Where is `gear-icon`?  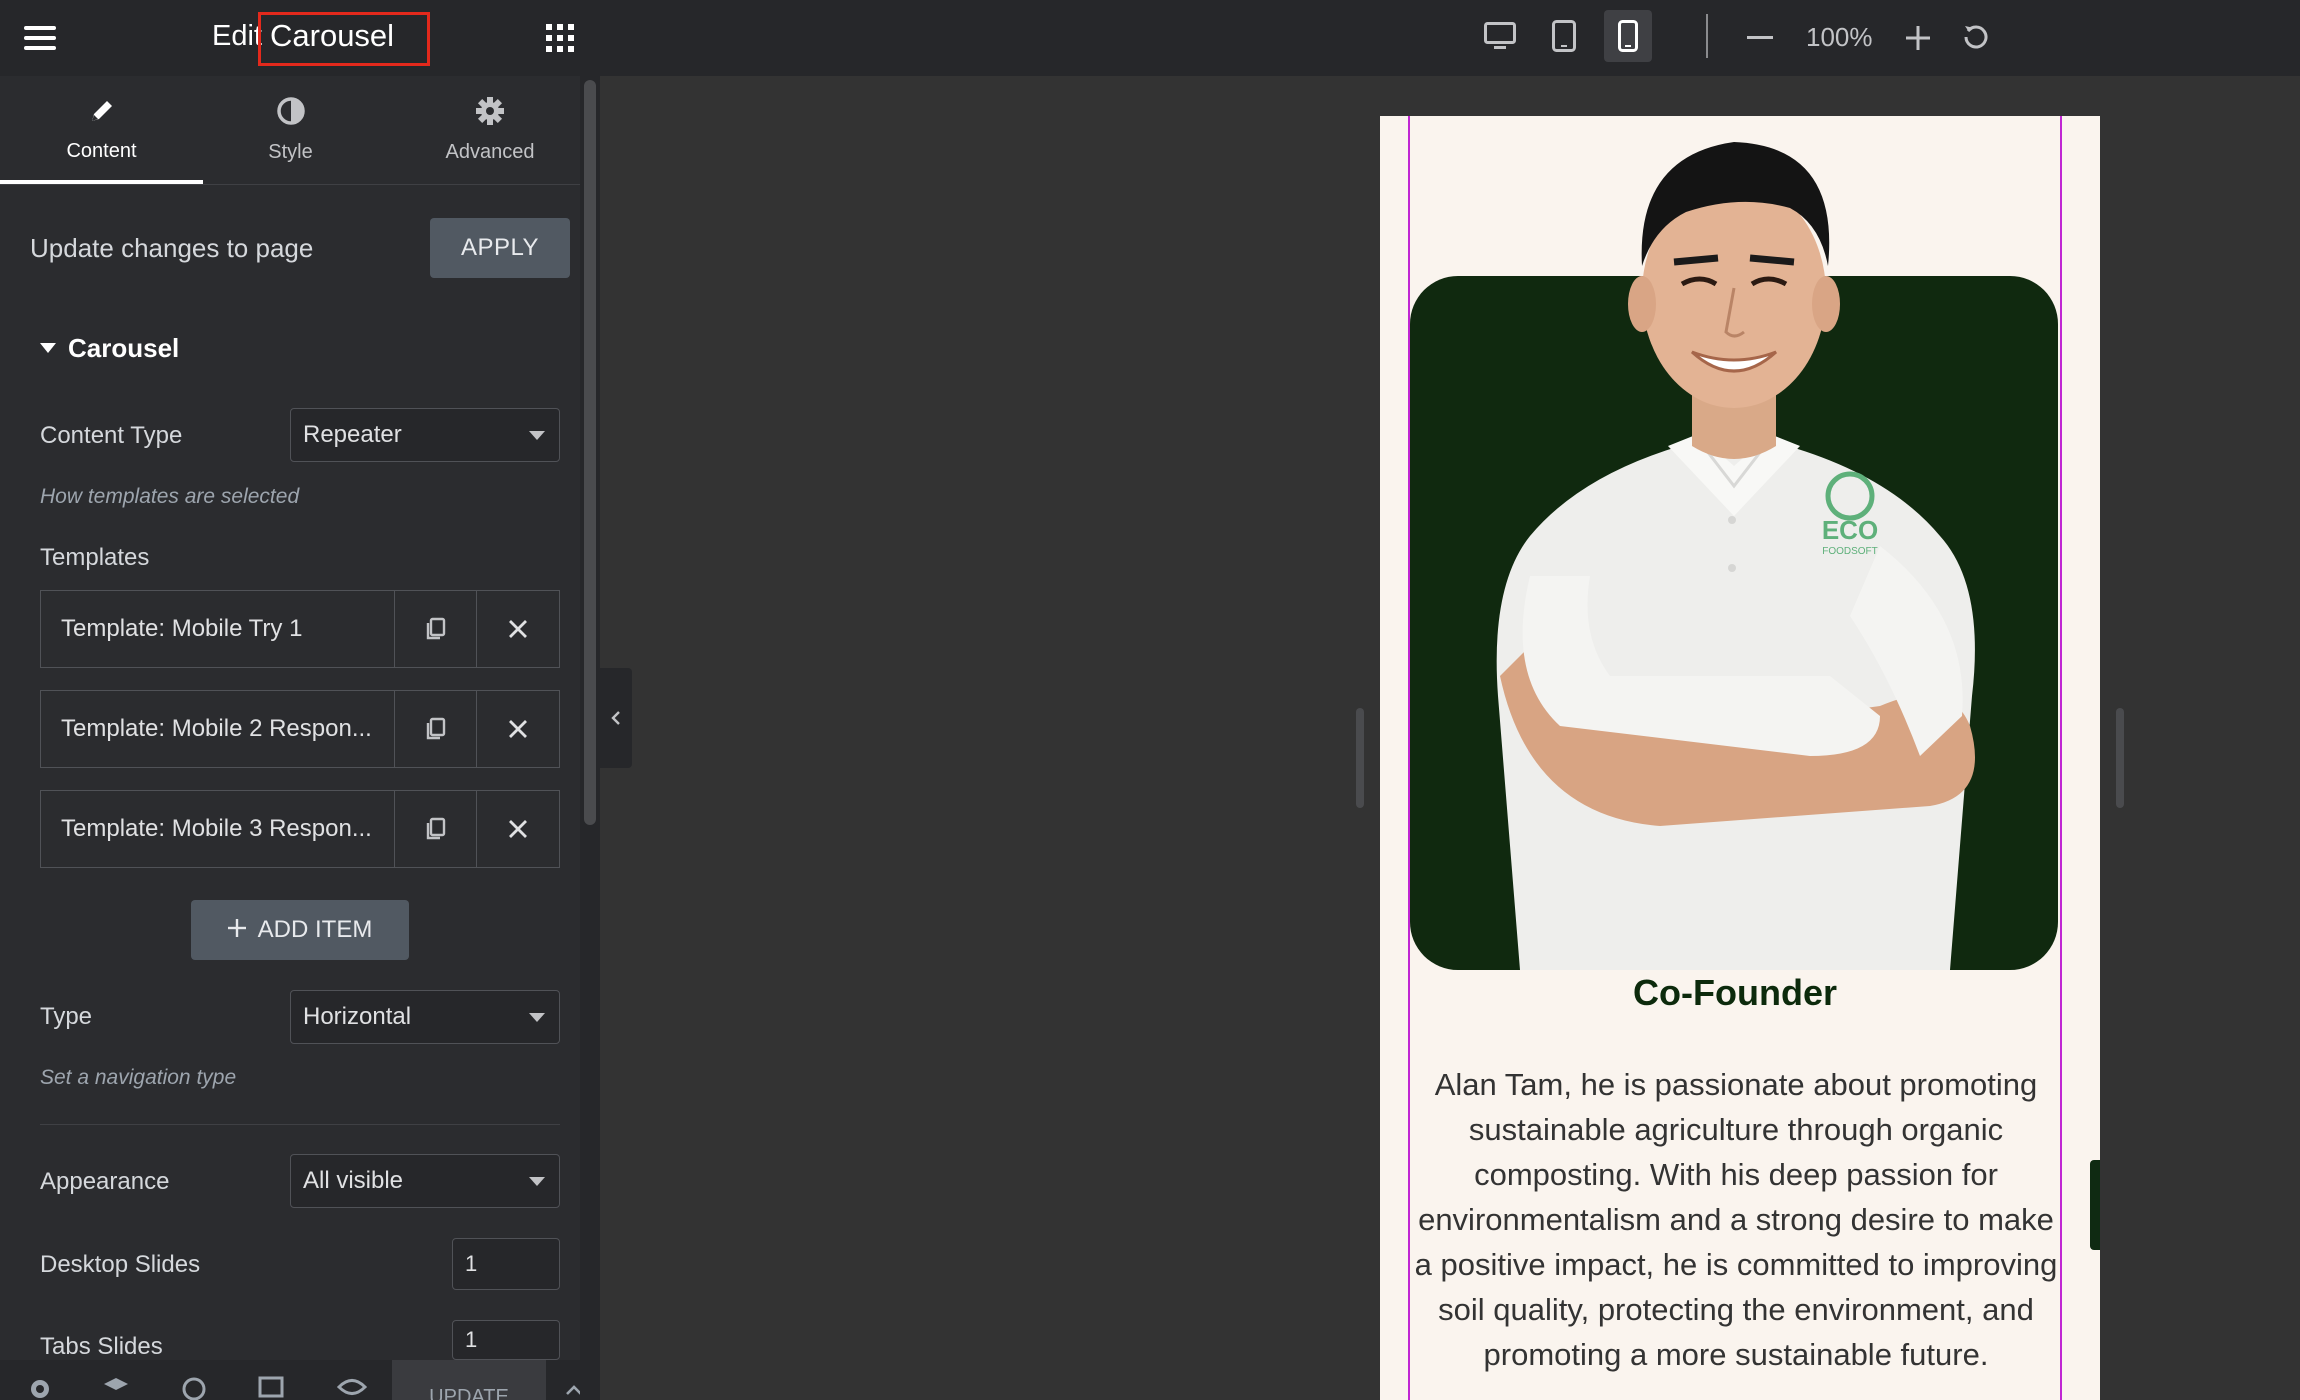 gear-icon is located at coordinates (490, 113).